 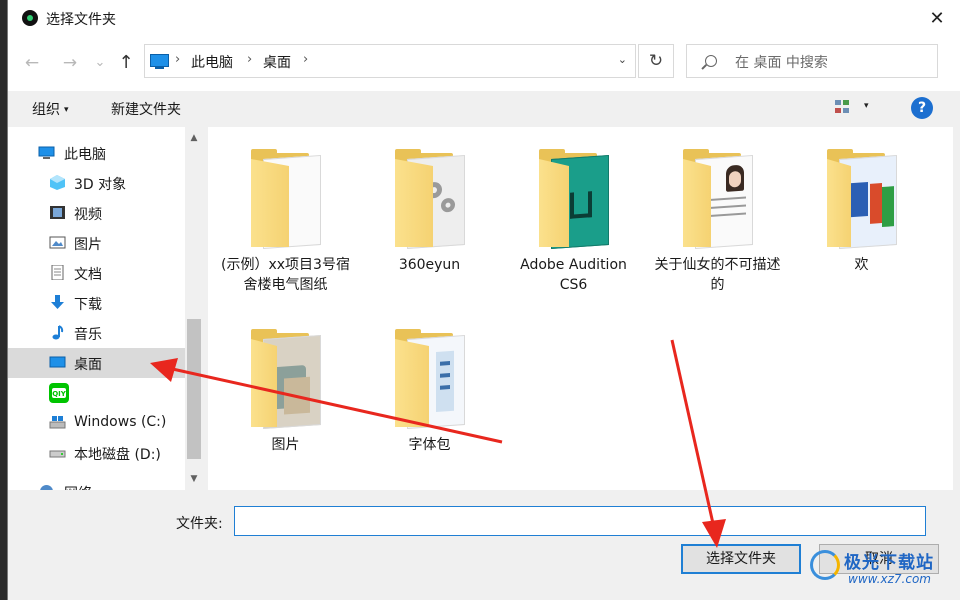 I want to click on folder-item: 欢, so click(x=861, y=214).